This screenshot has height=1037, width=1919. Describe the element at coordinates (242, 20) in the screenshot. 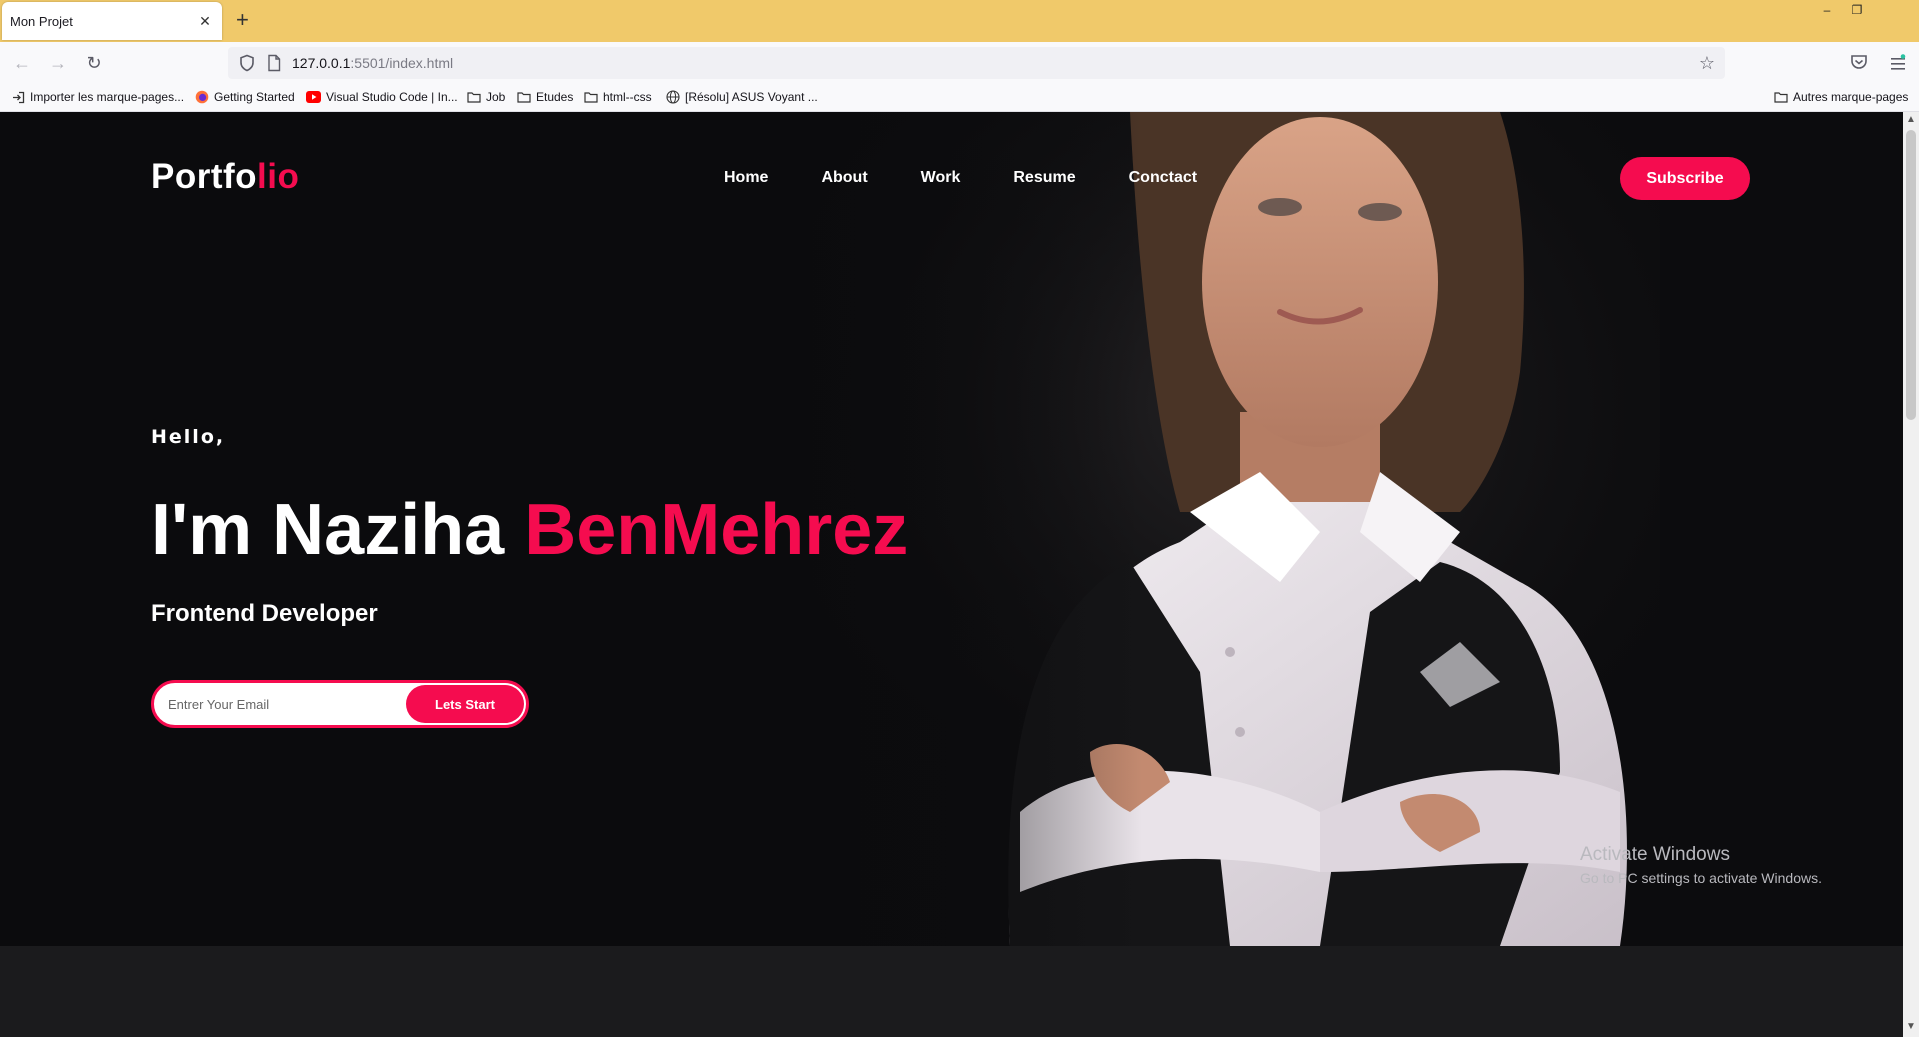

I see `new-tab-button: +` at that location.